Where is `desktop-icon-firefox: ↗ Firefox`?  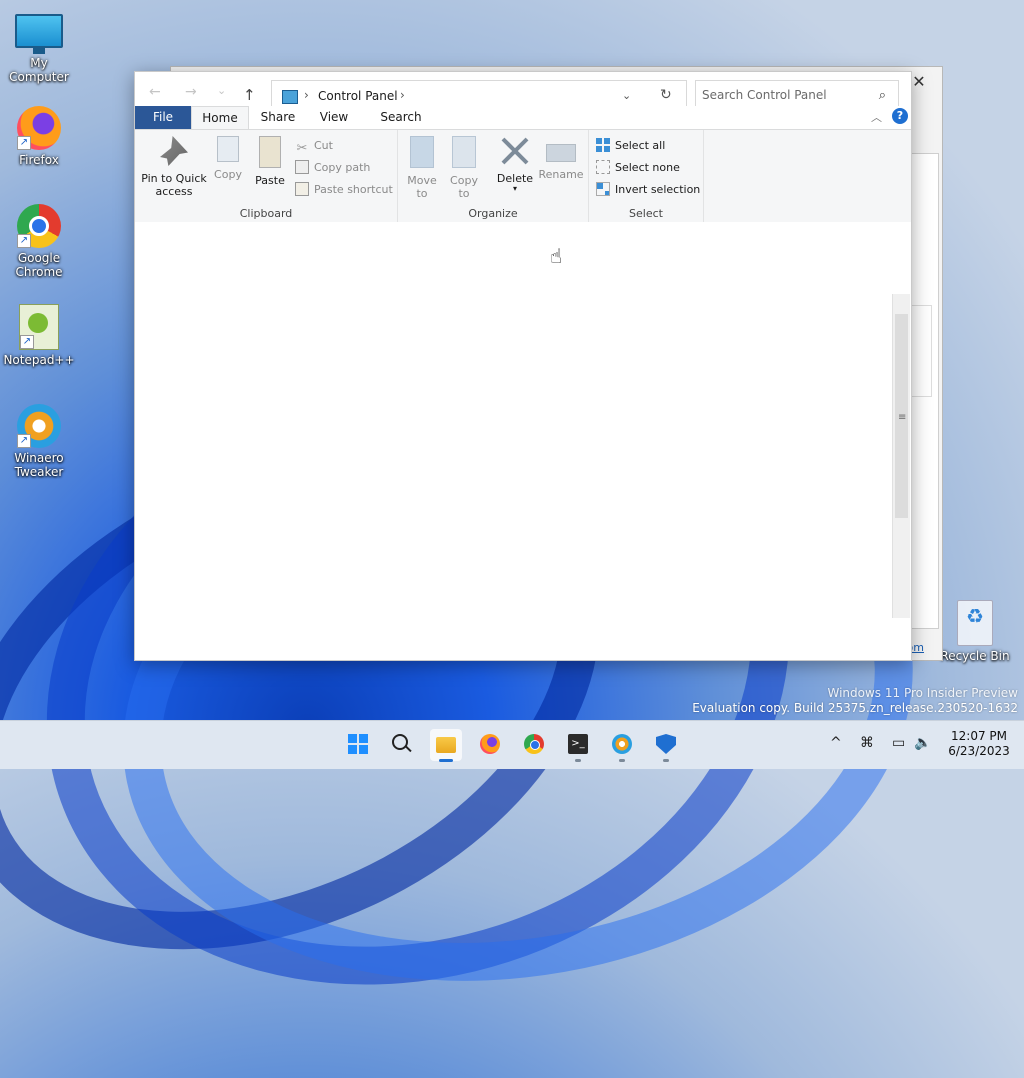 desktop-icon-firefox: ↗ Firefox is located at coordinates (39, 136).